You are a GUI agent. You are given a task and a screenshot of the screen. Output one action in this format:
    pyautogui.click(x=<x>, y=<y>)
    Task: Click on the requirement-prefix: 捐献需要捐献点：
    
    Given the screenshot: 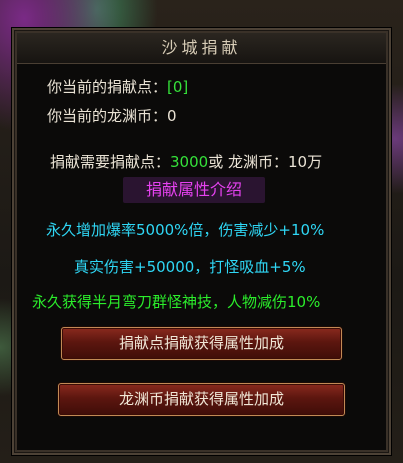 What is the action you would take?
    pyautogui.click(x=110, y=162)
    